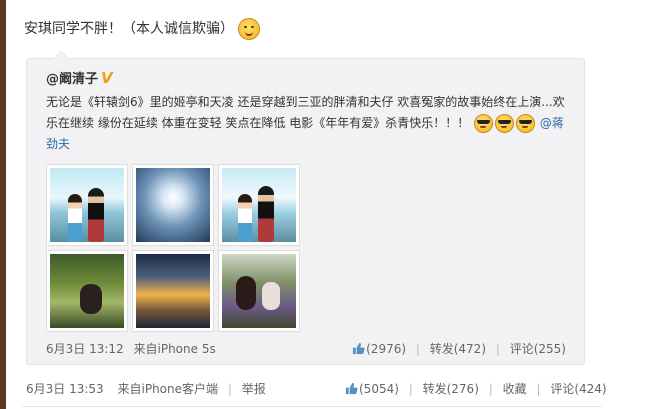 The width and height of the screenshot is (651, 409). I want to click on post-comment-button: 评论(424), so click(578, 389).